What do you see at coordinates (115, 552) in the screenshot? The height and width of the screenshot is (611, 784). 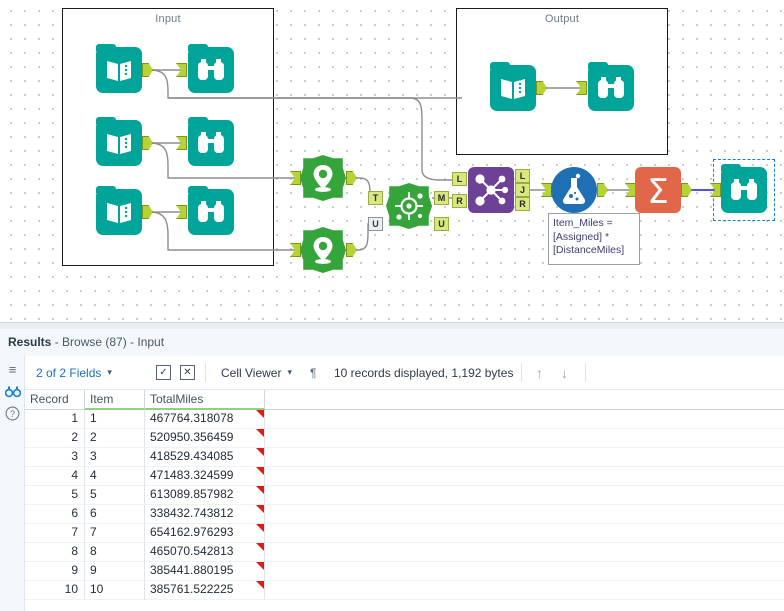 I see `cell-item: 8` at bounding box center [115, 552].